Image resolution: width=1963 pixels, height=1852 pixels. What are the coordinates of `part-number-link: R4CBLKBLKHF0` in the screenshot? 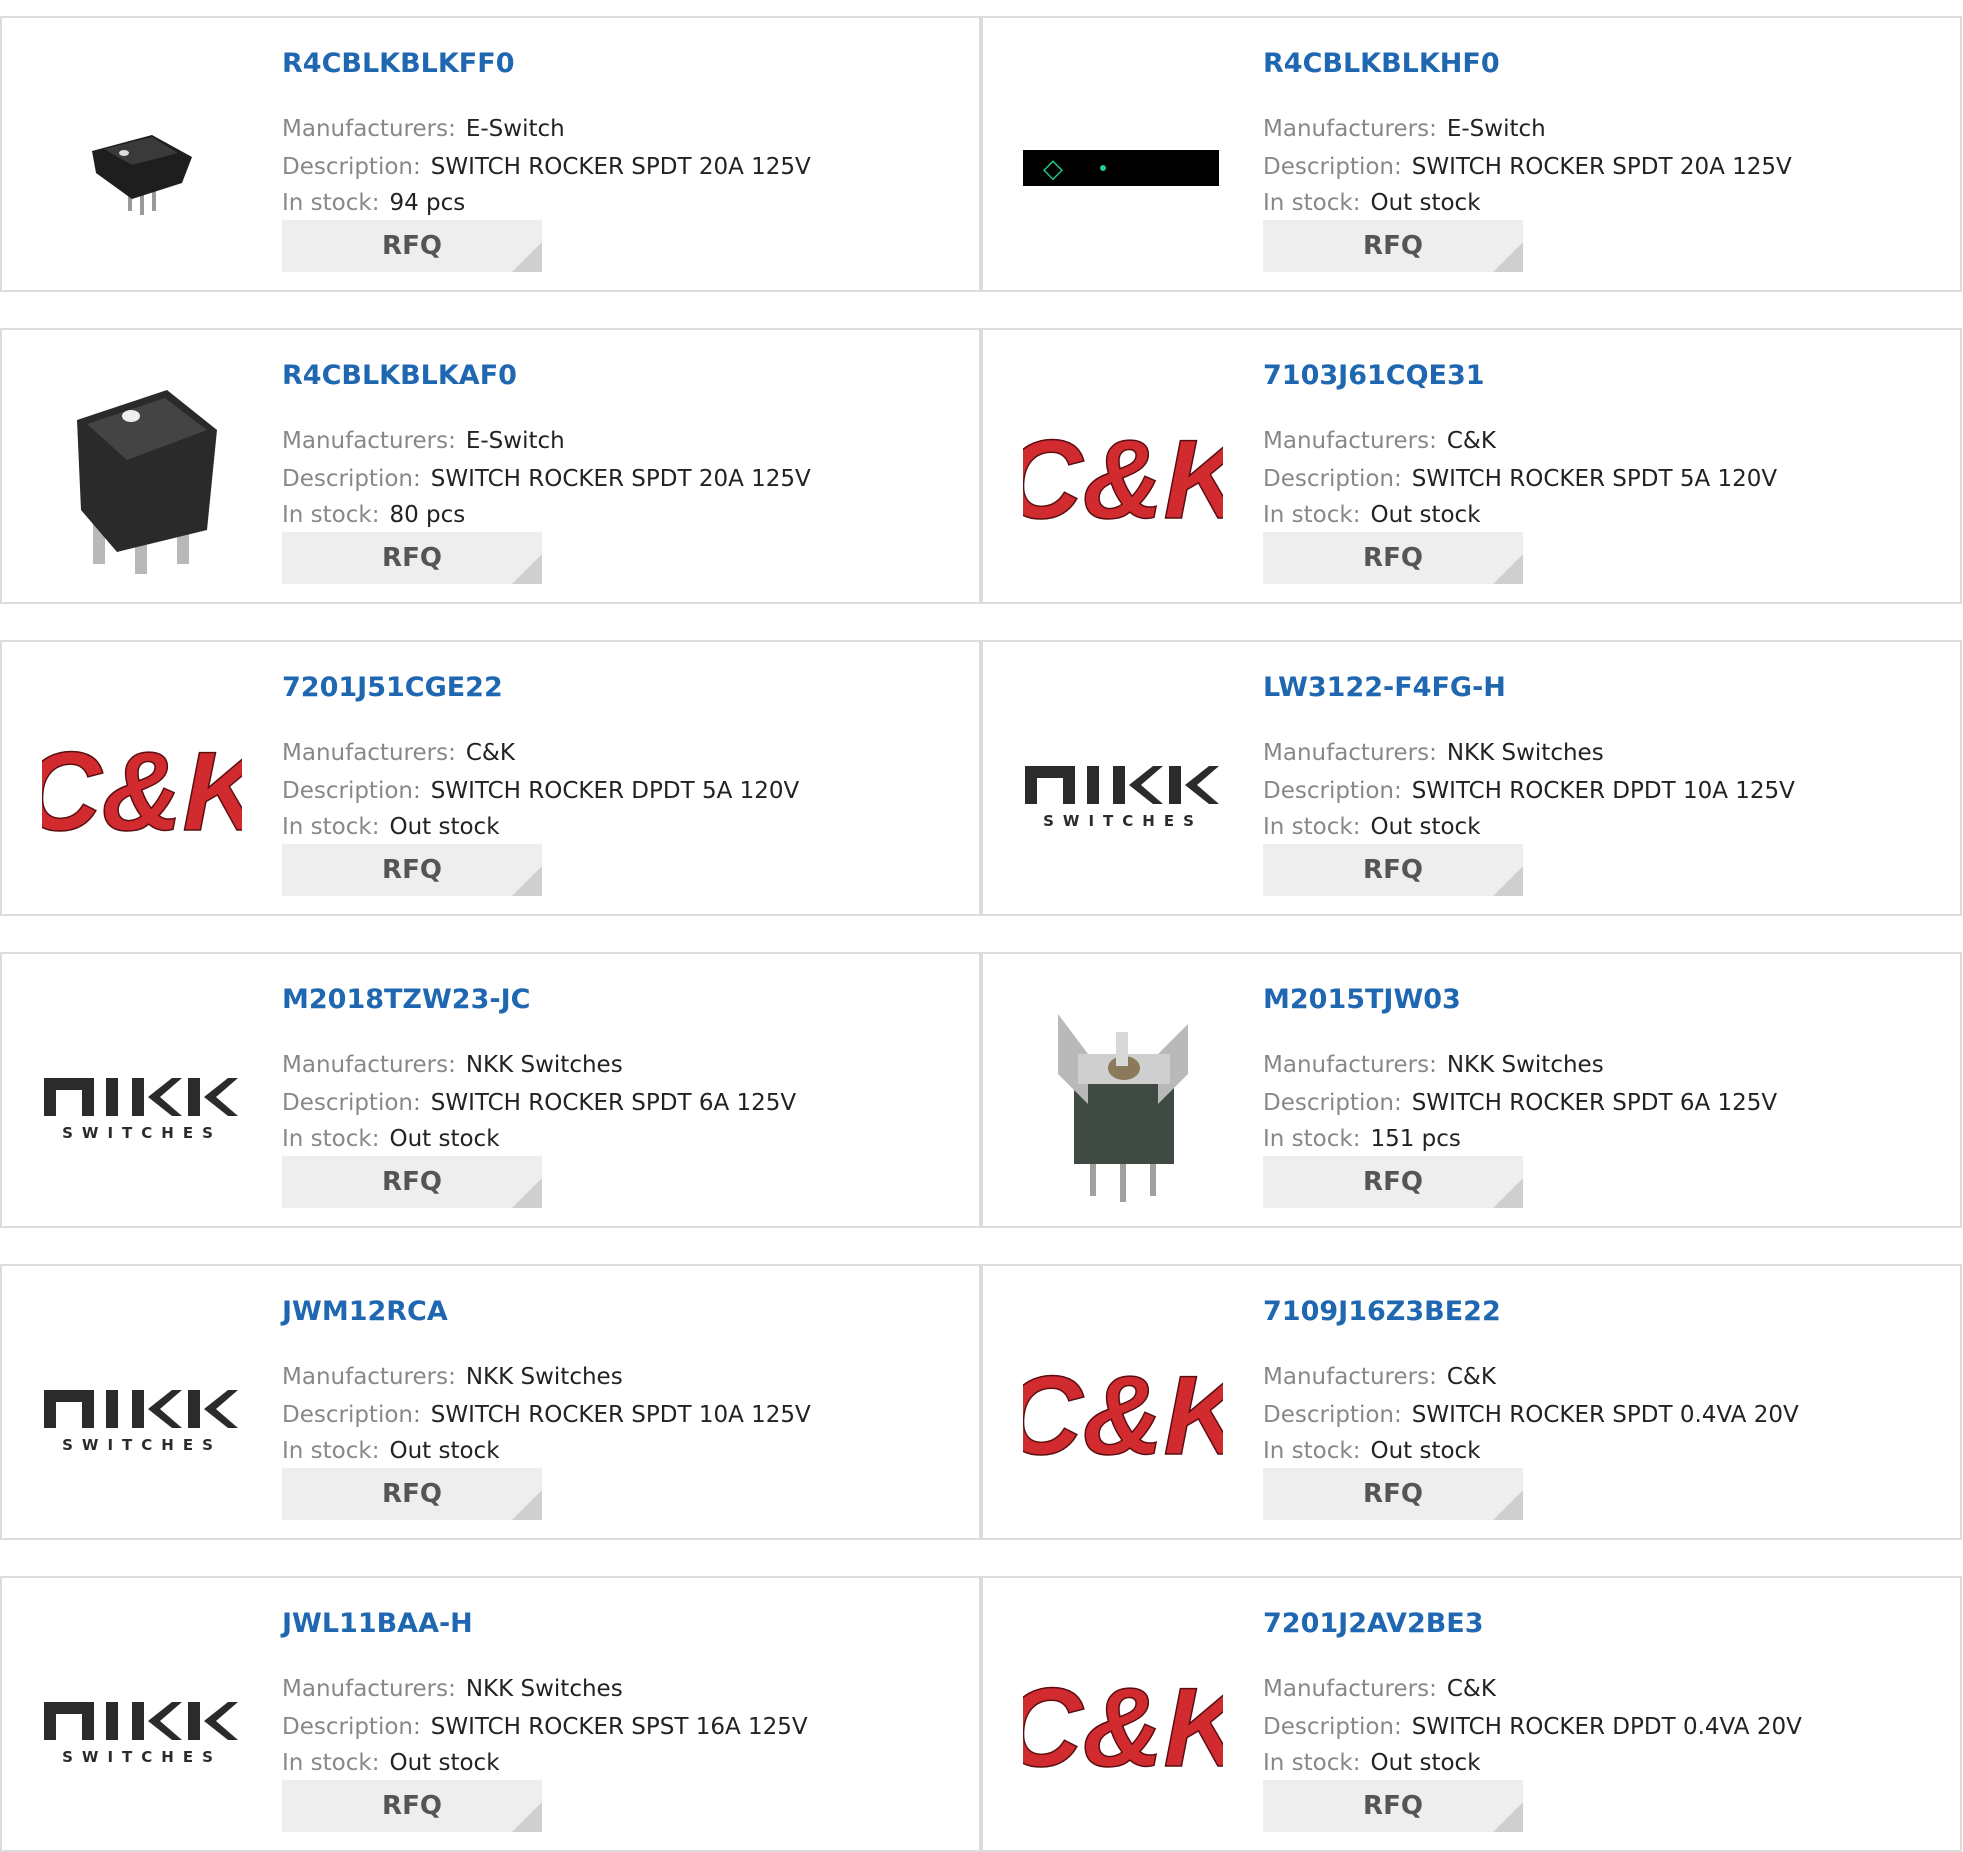 It's located at (1381, 63).